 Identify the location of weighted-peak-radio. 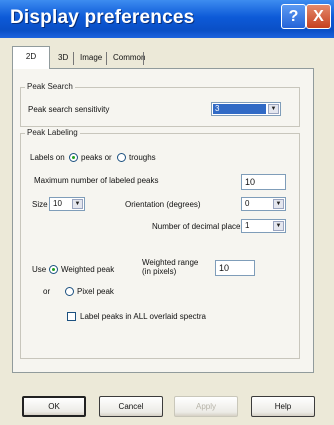
(53, 269).